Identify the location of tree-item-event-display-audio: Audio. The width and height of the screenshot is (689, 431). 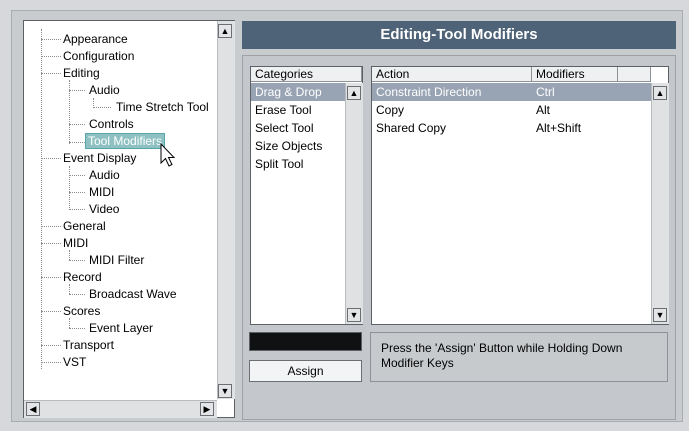
(104, 175).